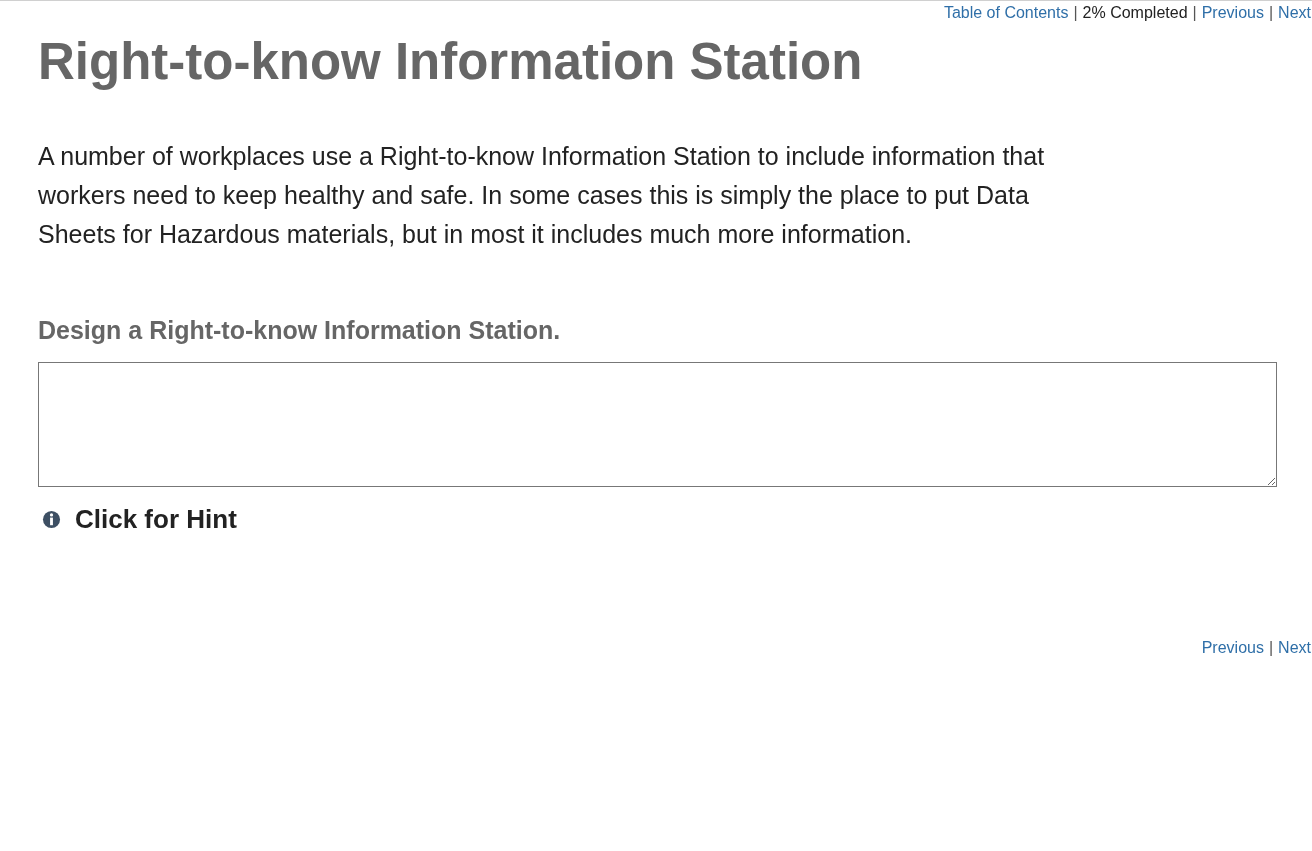 The width and height of the screenshot is (1312, 851). What do you see at coordinates (300, 330) in the screenshot?
I see `question-prompt: Design a Right-to-know Information Station.` at bounding box center [300, 330].